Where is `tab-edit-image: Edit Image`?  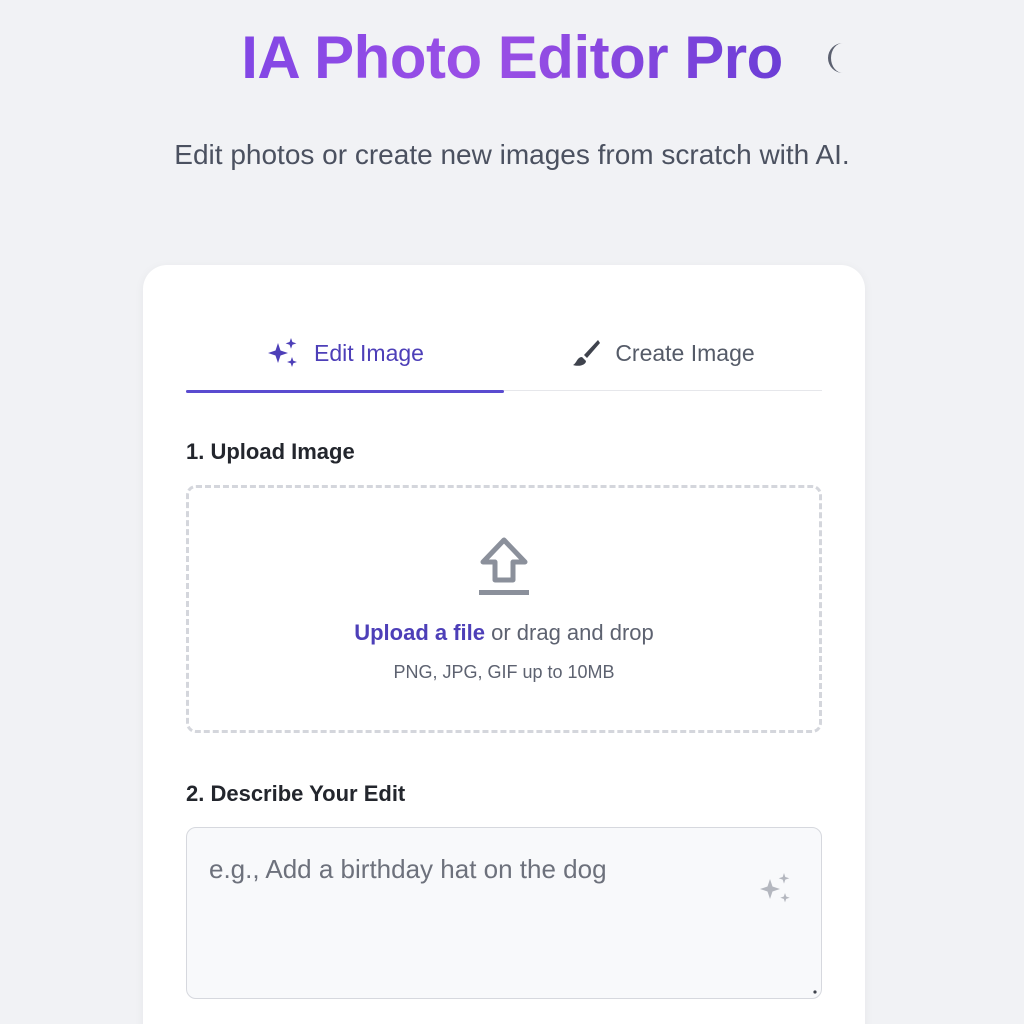 tab-edit-image: Edit Image is located at coordinates (345, 354).